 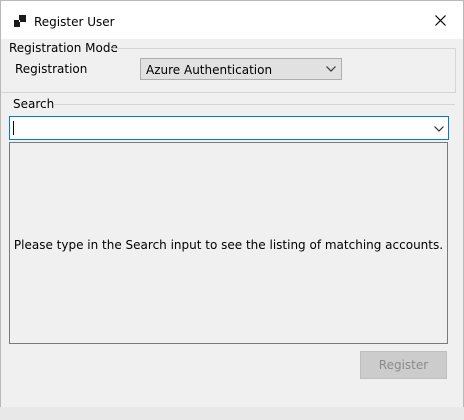 I want to click on registration-mode-group-label: Registration Mode, so click(x=63, y=48).